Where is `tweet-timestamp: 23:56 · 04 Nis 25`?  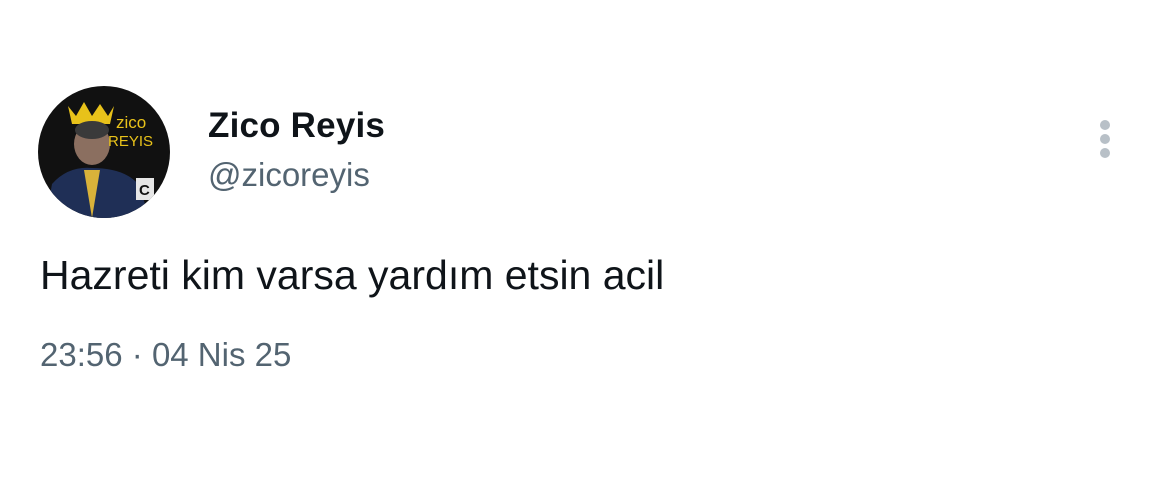 tweet-timestamp: 23:56 · 04 Nis 25 is located at coordinates (165, 355).